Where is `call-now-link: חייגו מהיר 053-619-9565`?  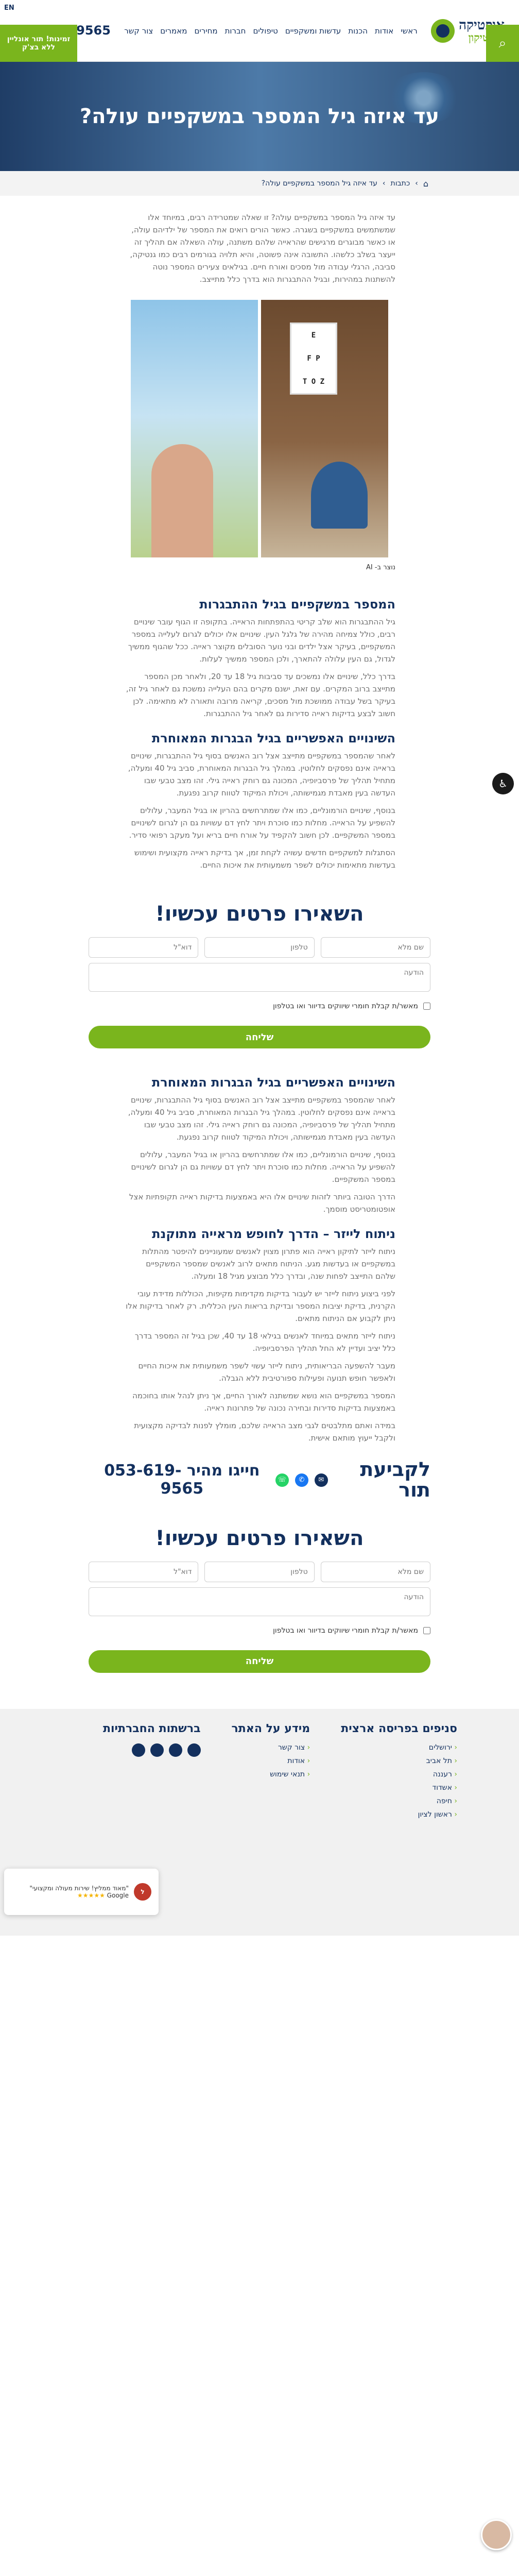 call-now-link: חייגו מהיר 053-619-9565 is located at coordinates (182, 1480).